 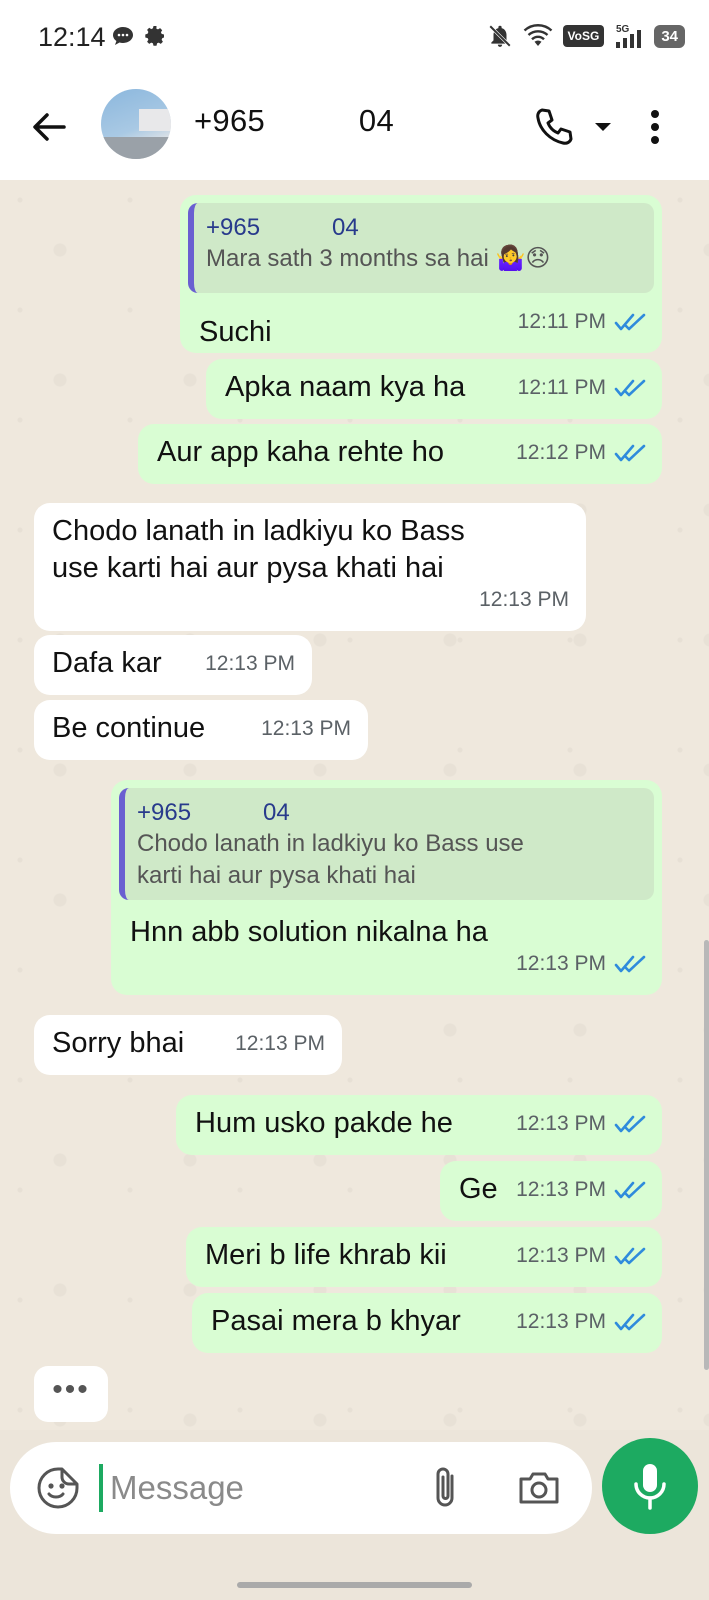 I want to click on composer, so click(x=354, y=1515).